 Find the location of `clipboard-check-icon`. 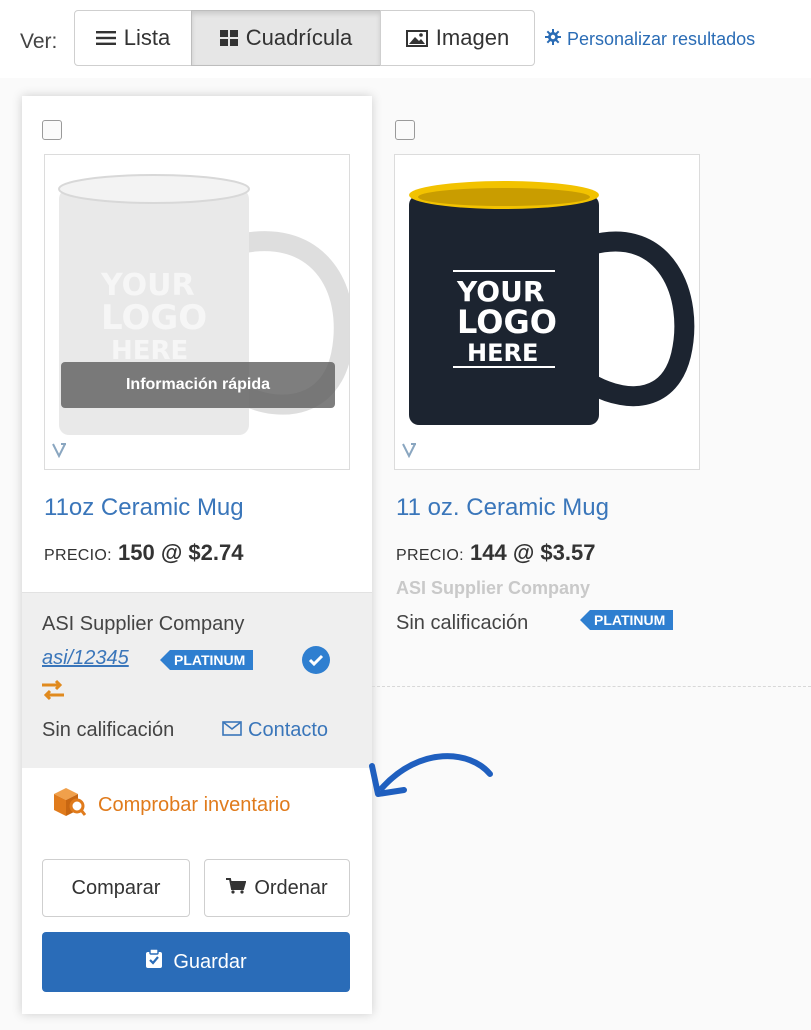

clipboard-check-icon is located at coordinates (154, 961).